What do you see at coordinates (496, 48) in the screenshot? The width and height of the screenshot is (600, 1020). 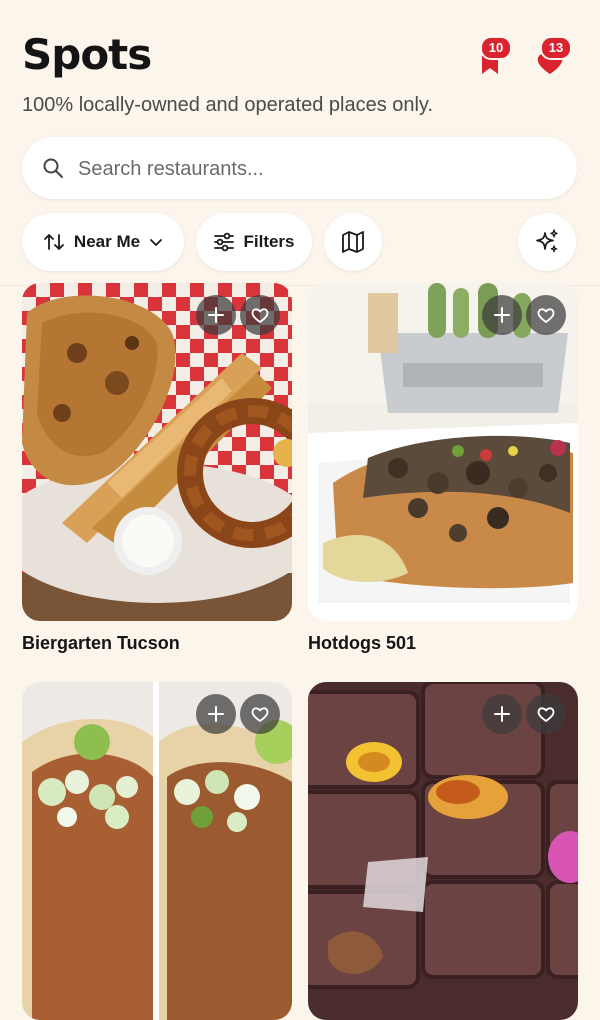 I see `saved-count-badge: 10` at bounding box center [496, 48].